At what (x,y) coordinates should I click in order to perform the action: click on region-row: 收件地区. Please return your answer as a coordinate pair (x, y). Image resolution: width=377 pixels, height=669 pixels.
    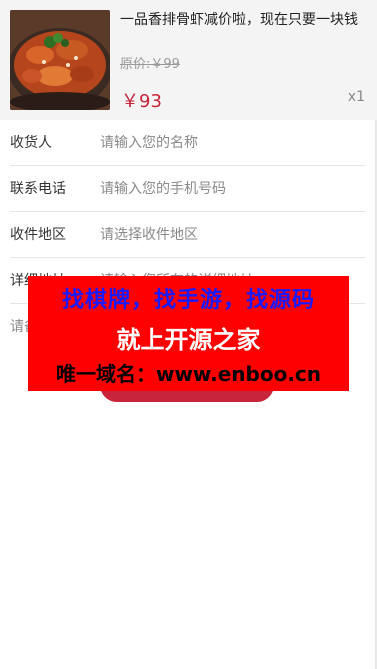
    Looking at the image, I should click on (187, 235).